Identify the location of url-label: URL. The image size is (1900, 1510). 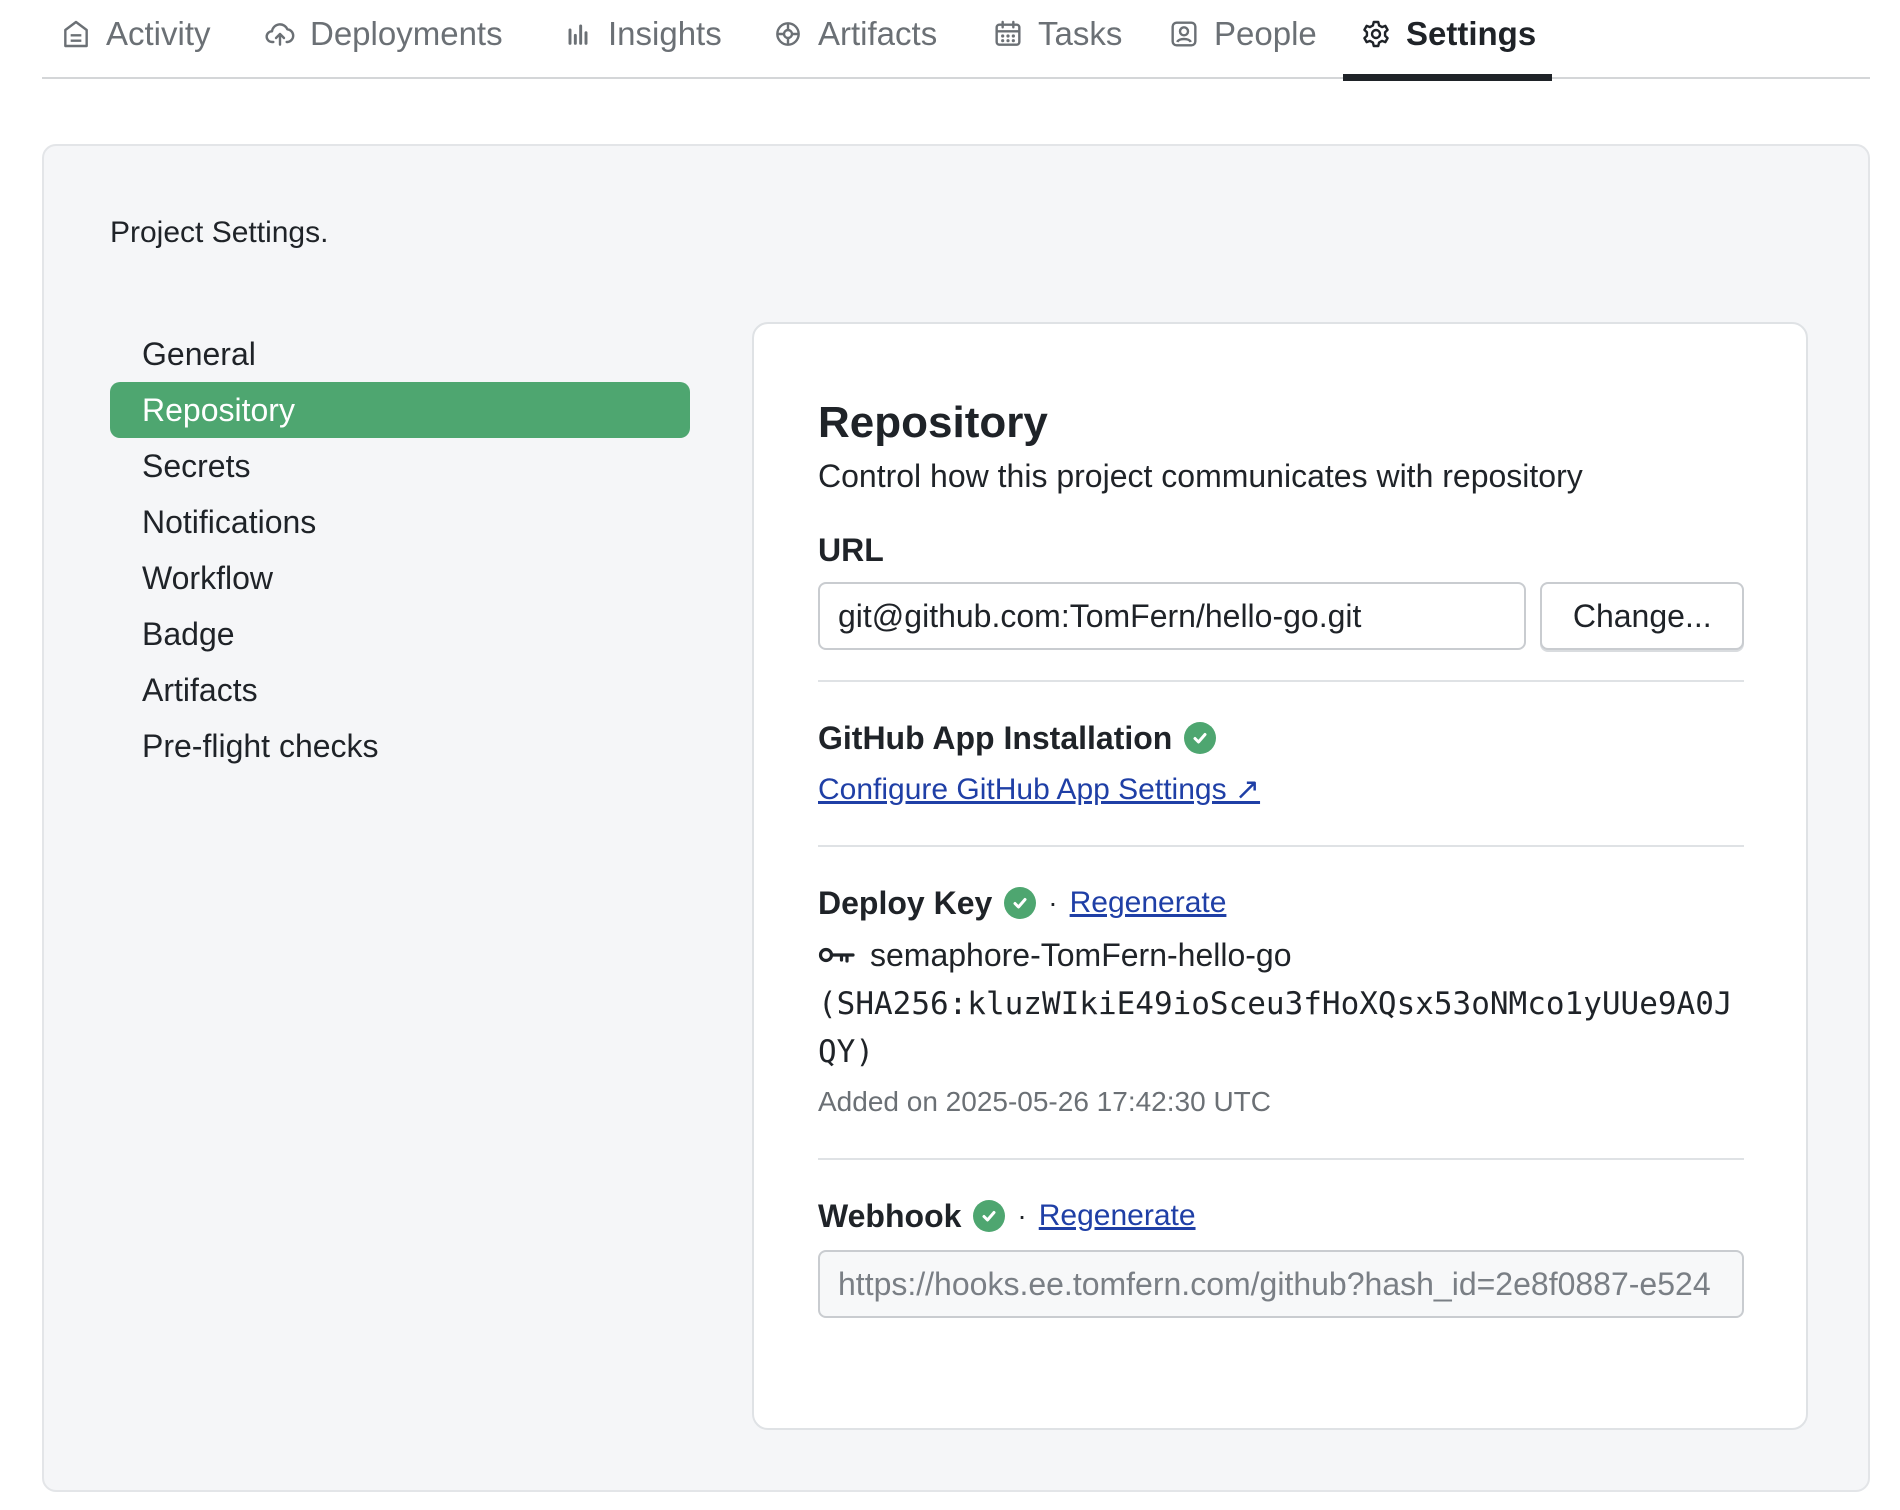
(851, 550).